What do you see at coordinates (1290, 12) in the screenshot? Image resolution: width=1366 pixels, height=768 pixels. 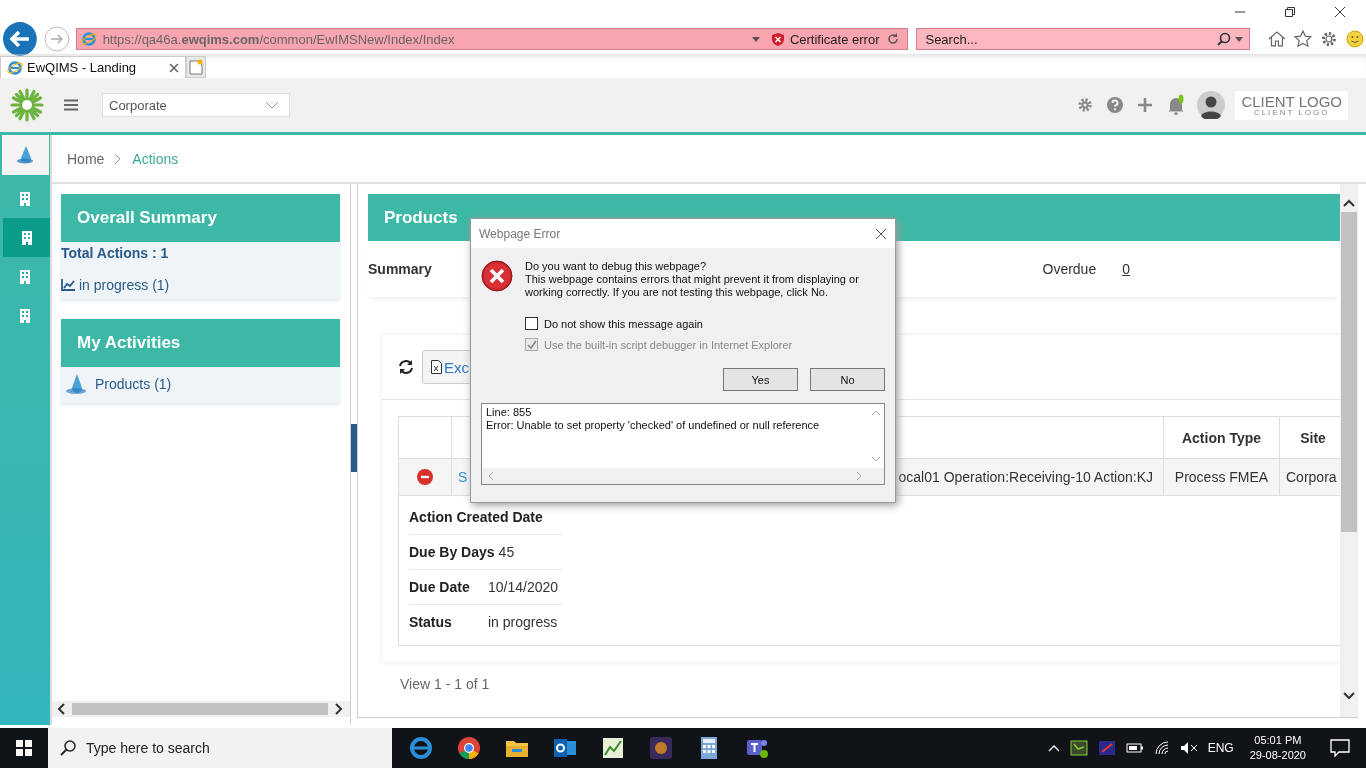 I see `restore-icon` at bounding box center [1290, 12].